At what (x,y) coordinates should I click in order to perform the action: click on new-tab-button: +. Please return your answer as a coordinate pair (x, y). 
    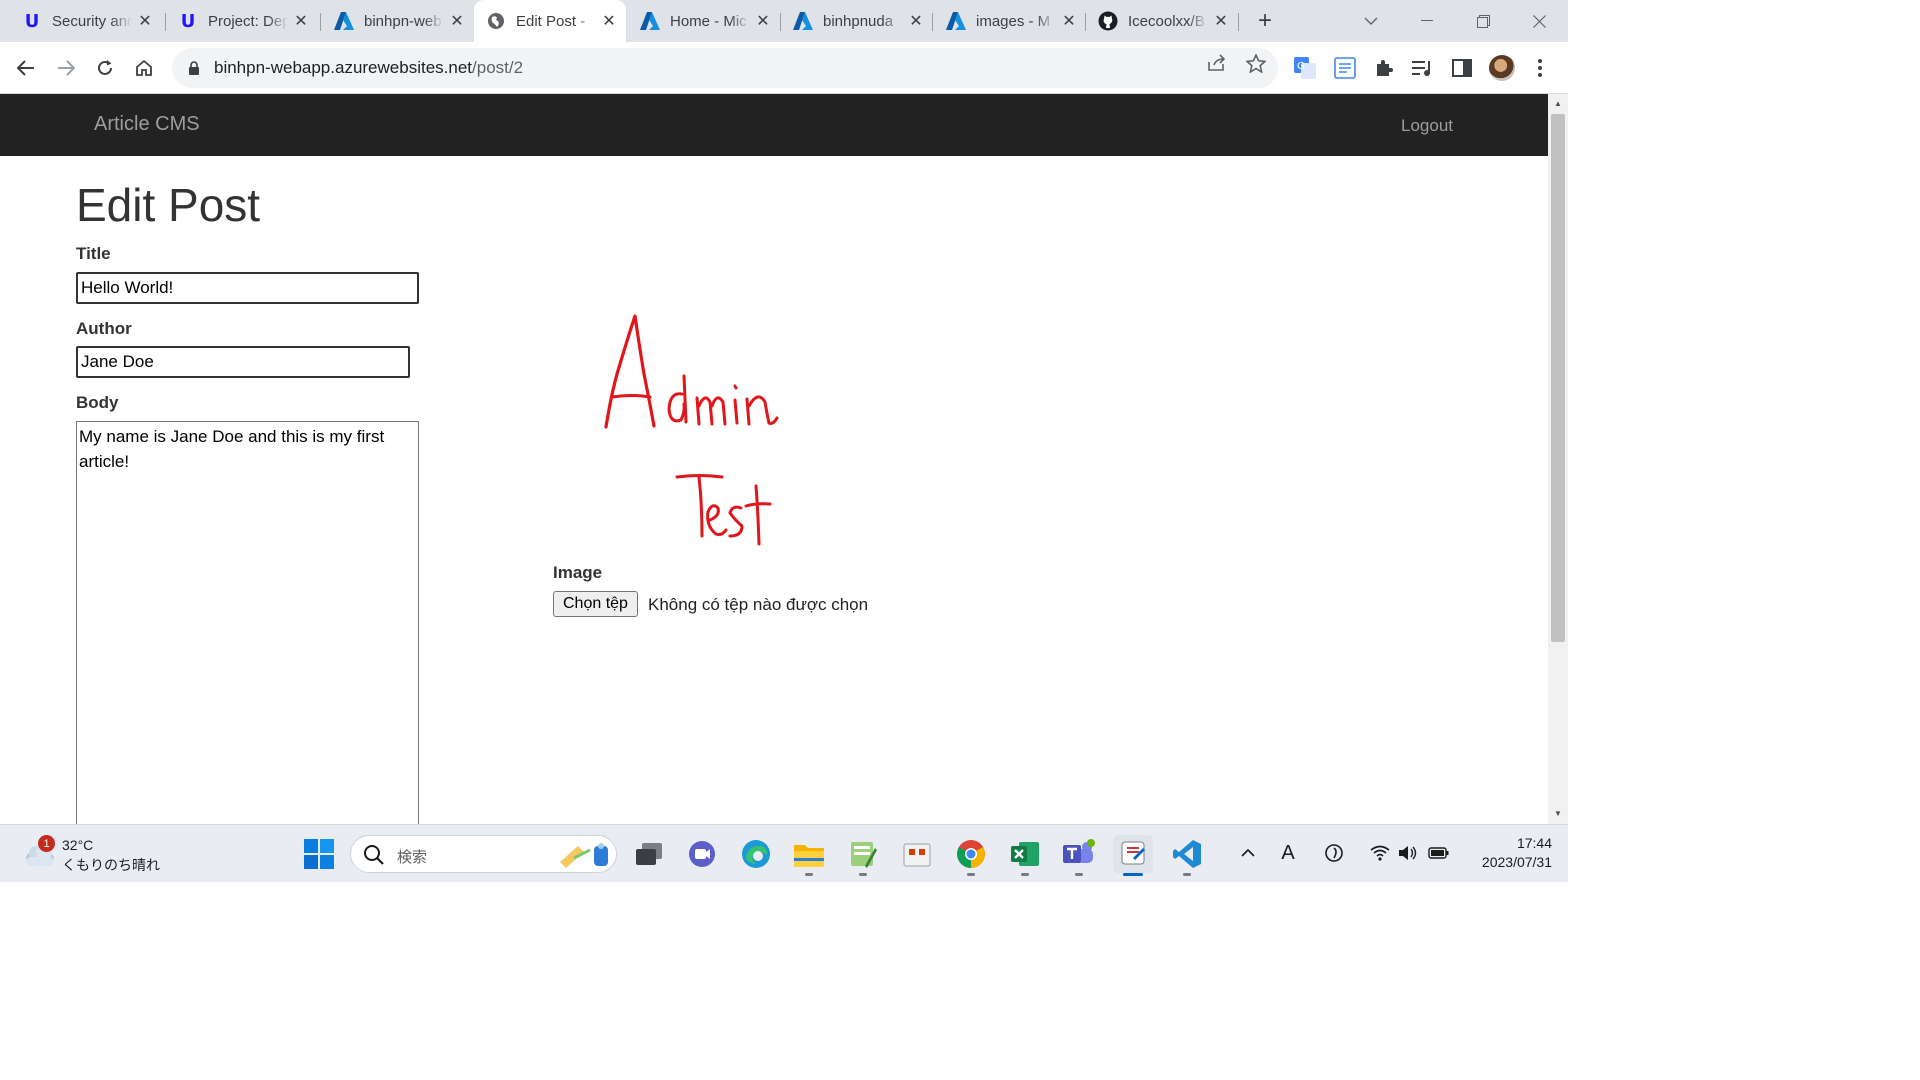
    Looking at the image, I should click on (1265, 20).